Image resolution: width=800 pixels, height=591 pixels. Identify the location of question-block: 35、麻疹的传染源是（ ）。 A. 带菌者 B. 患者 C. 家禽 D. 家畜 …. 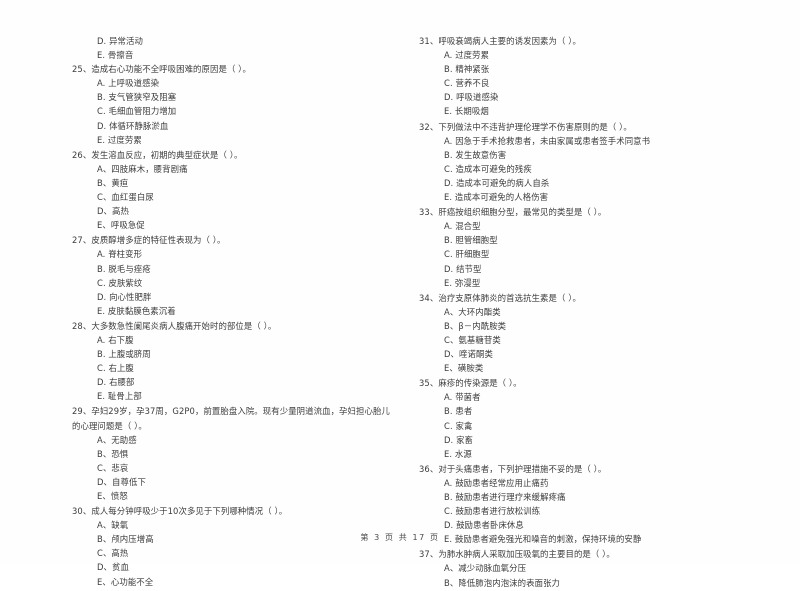
(586, 418).